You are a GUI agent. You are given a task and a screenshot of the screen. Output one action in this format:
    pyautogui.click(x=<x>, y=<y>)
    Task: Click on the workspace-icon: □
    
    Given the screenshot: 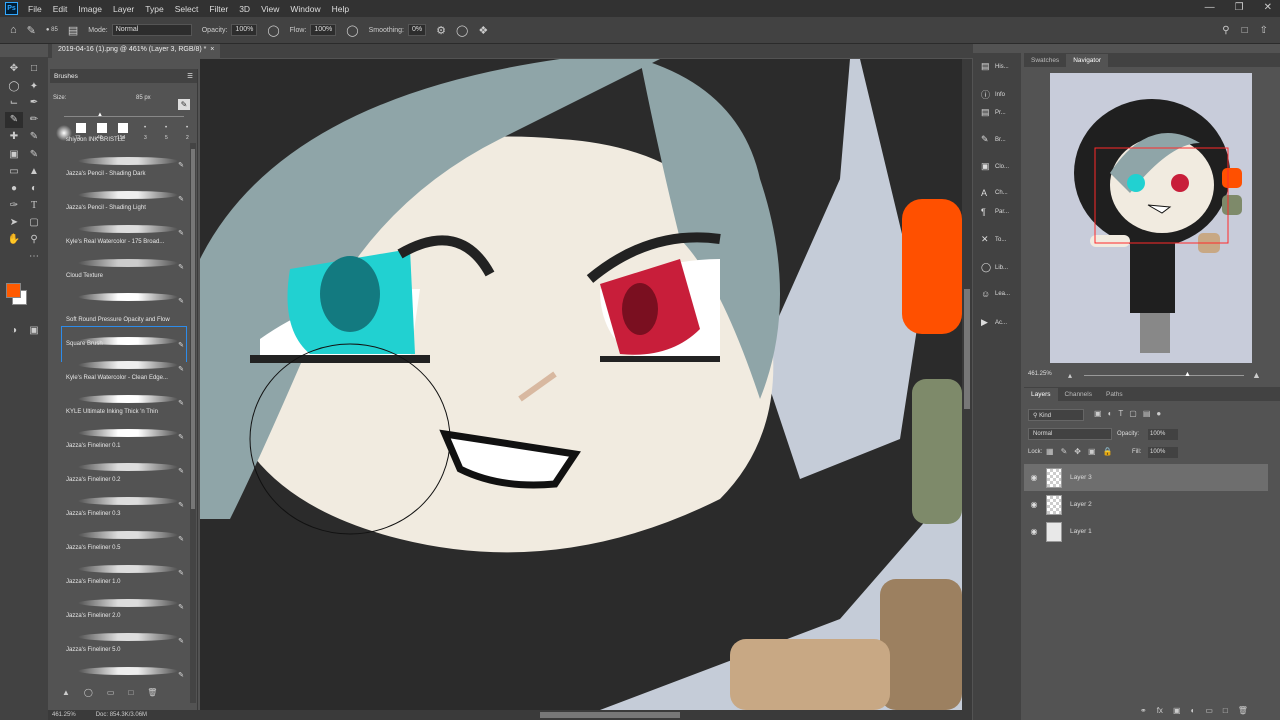 What is the action you would take?
    pyautogui.click(x=1245, y=30)
    